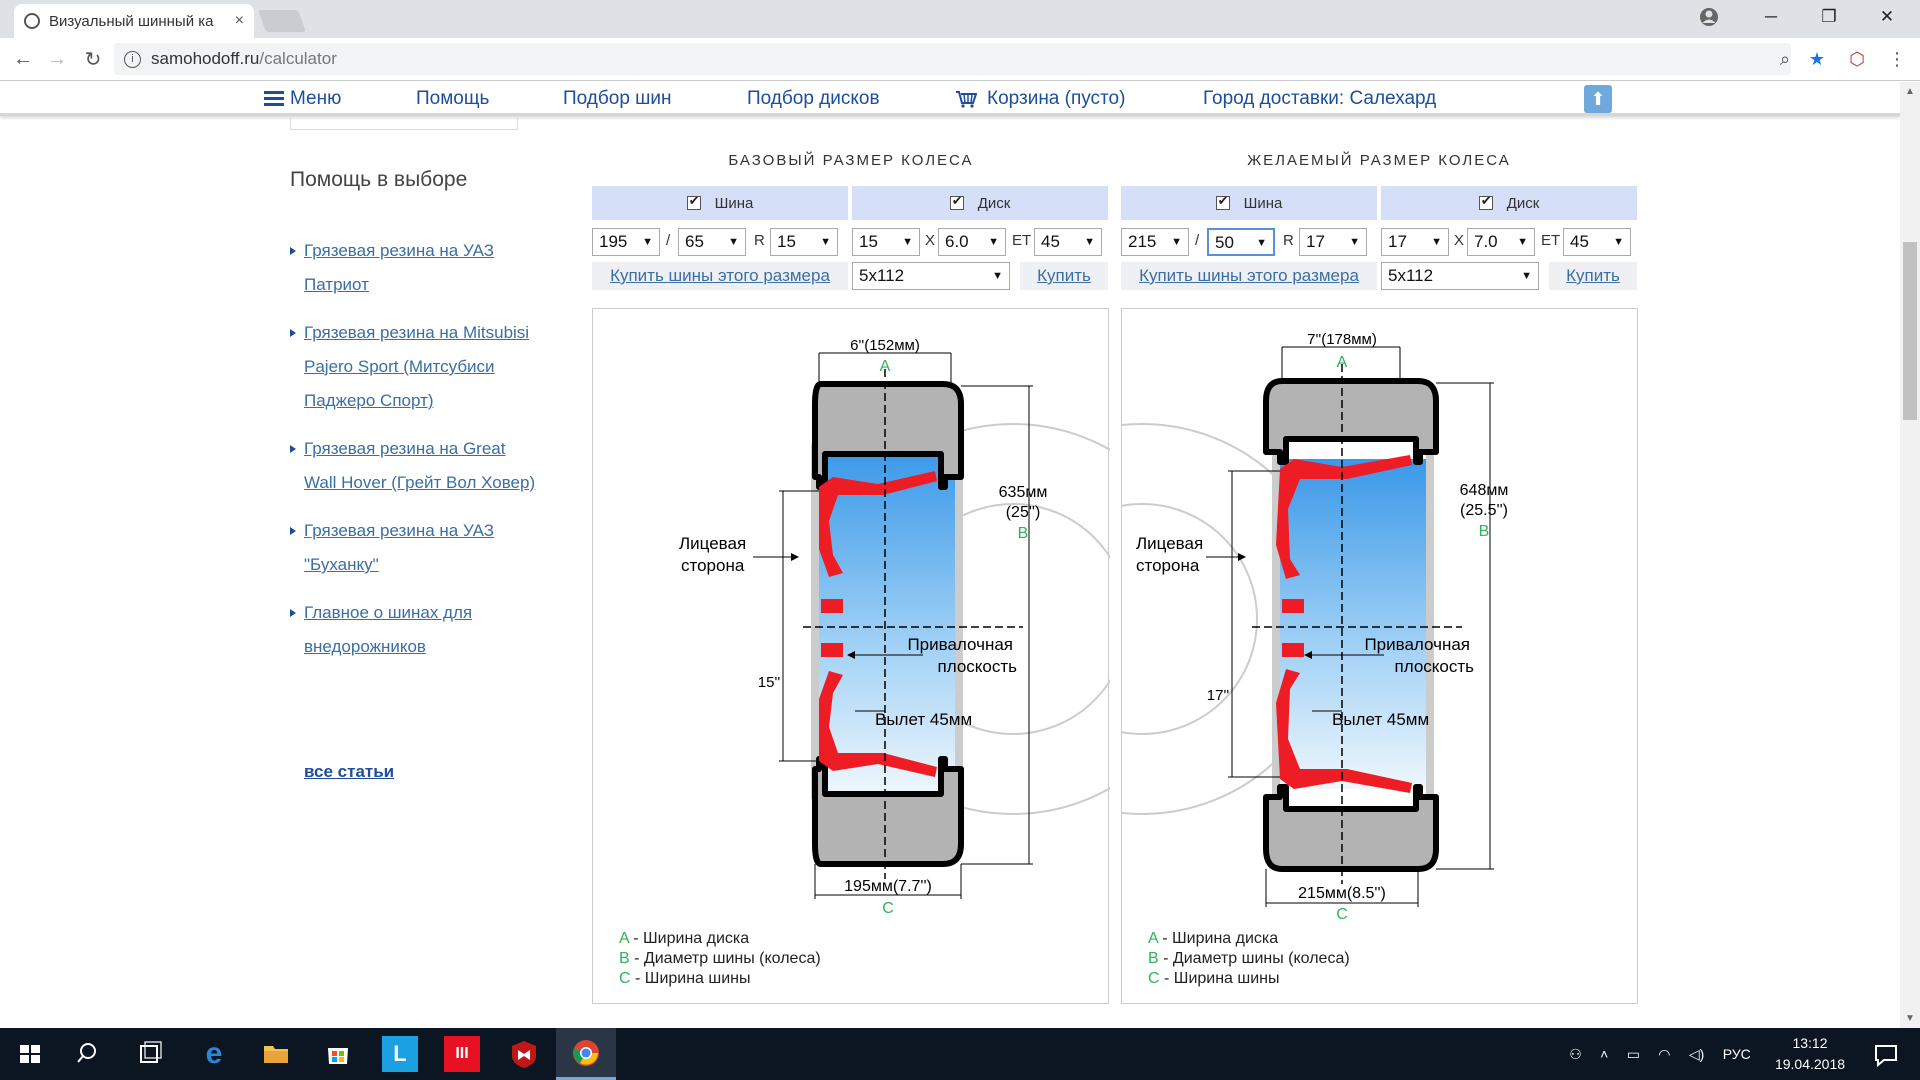 Image resolution: width=1920 pixels, height=1080 pixels. I want to click on new-tab-button, so click(282, 21).